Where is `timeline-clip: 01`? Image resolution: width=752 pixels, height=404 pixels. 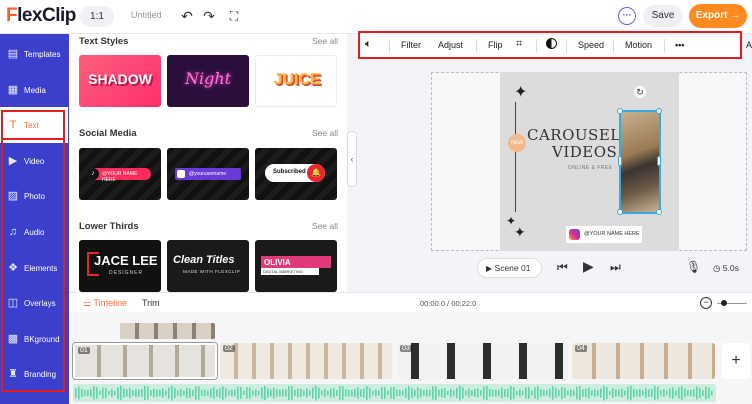 timeline-clip: 01 is located at coordinates (145, 361).